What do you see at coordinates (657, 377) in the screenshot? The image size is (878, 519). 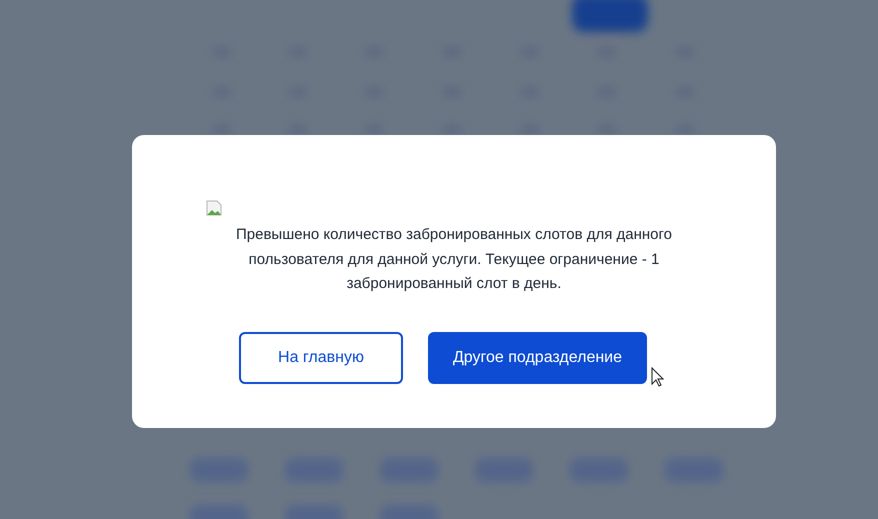 I see `cursor-icon` at bounding box center [657, 377].